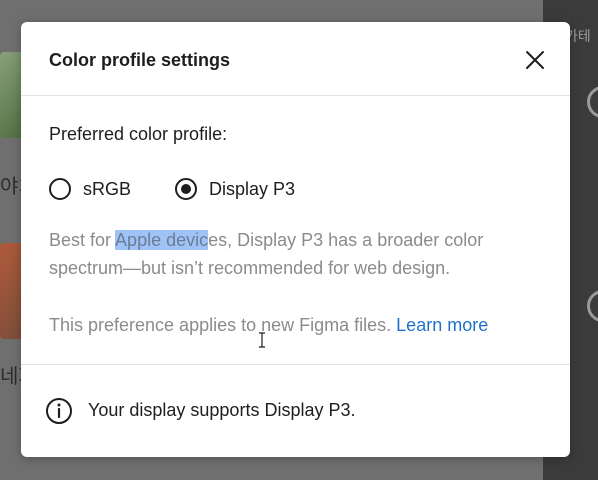  Describe the element at coordinates (60, 189) in the screenshot. I see `radio-circle-icon` at that location.